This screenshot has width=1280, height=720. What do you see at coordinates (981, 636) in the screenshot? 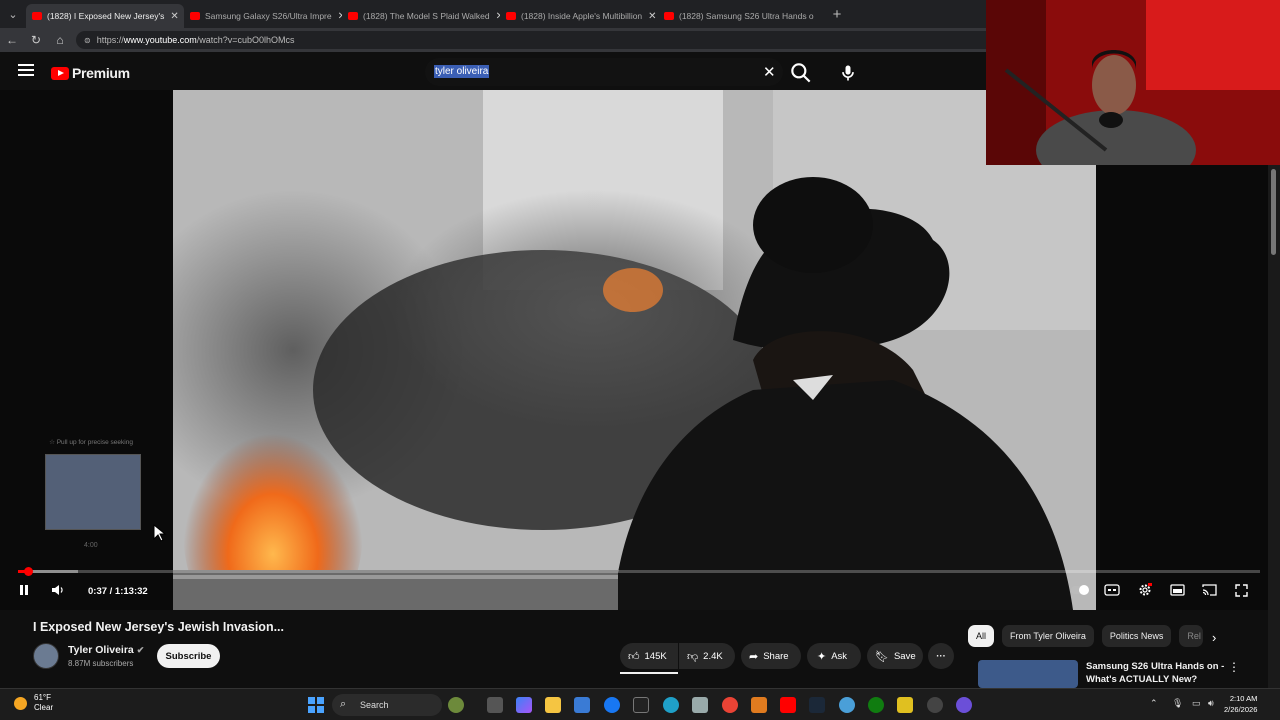
I see `chip-all: All` at bounding box center [981, 636].